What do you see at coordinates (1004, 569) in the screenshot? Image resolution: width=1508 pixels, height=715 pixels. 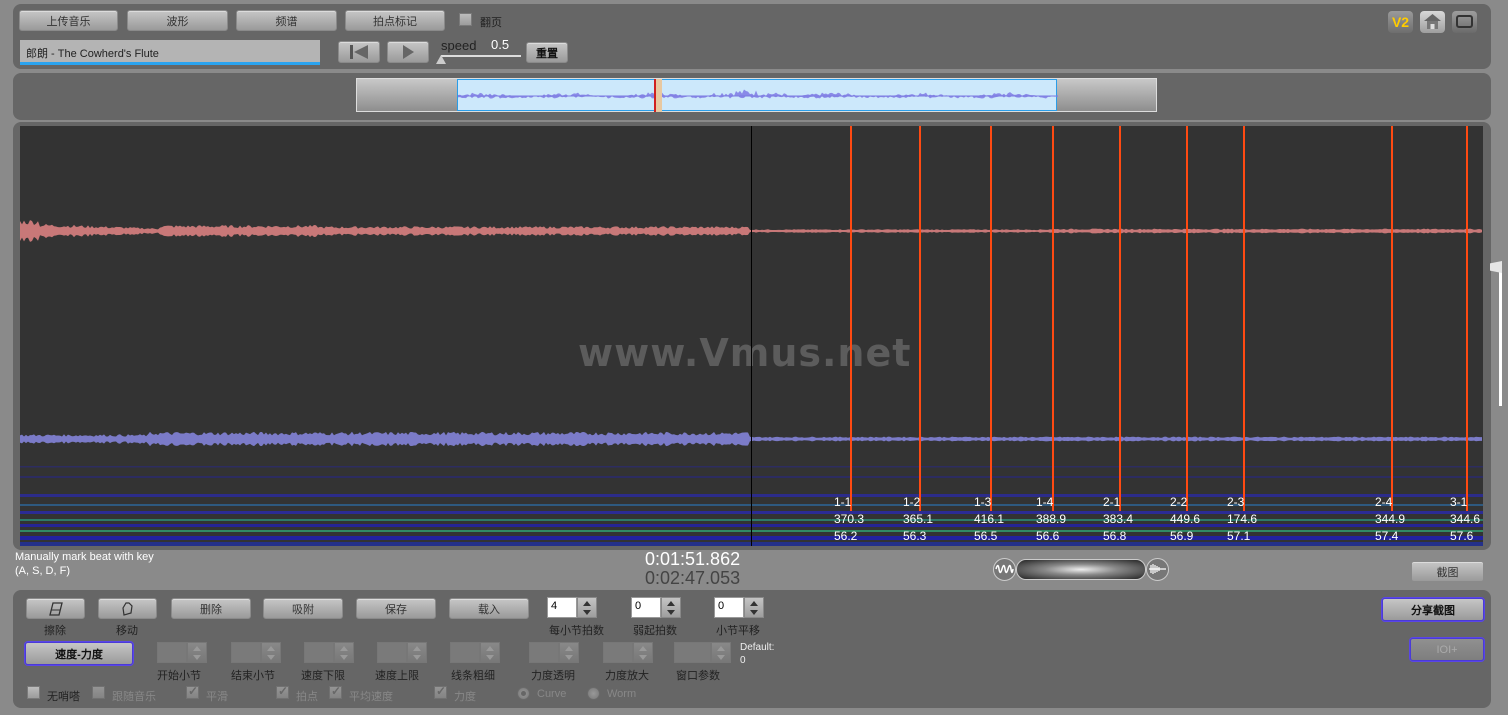 I see `zoom-out-wave-icon` at bounding box center [1004, 569].